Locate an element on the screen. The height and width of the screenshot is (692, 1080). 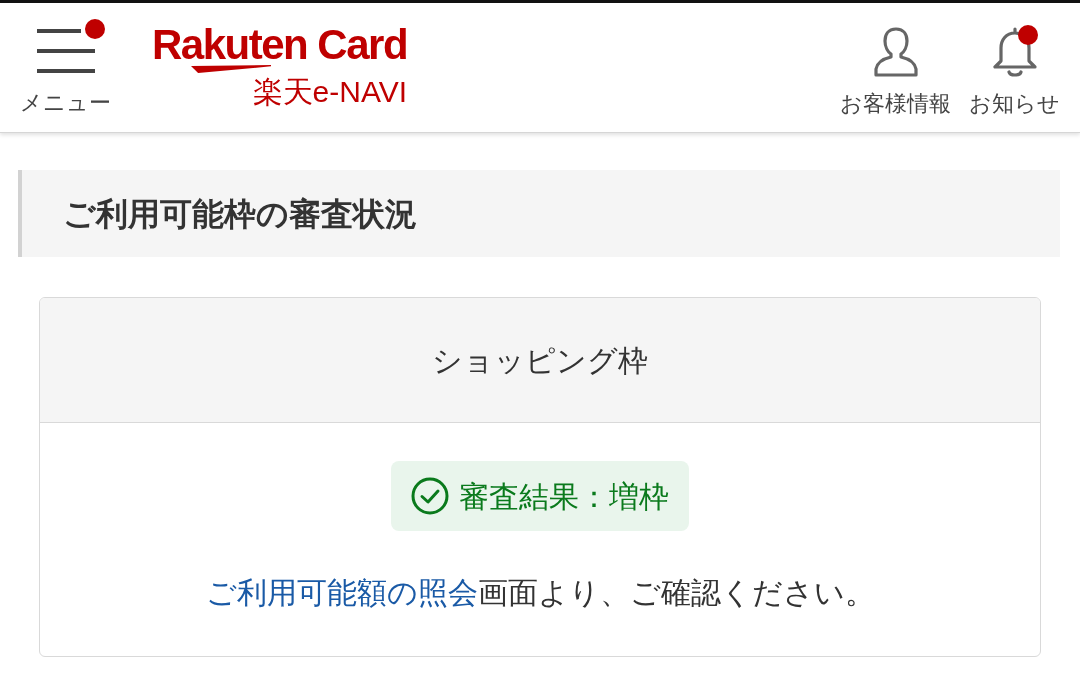
menu-button: メニュー is located at coordinates (65, 67).